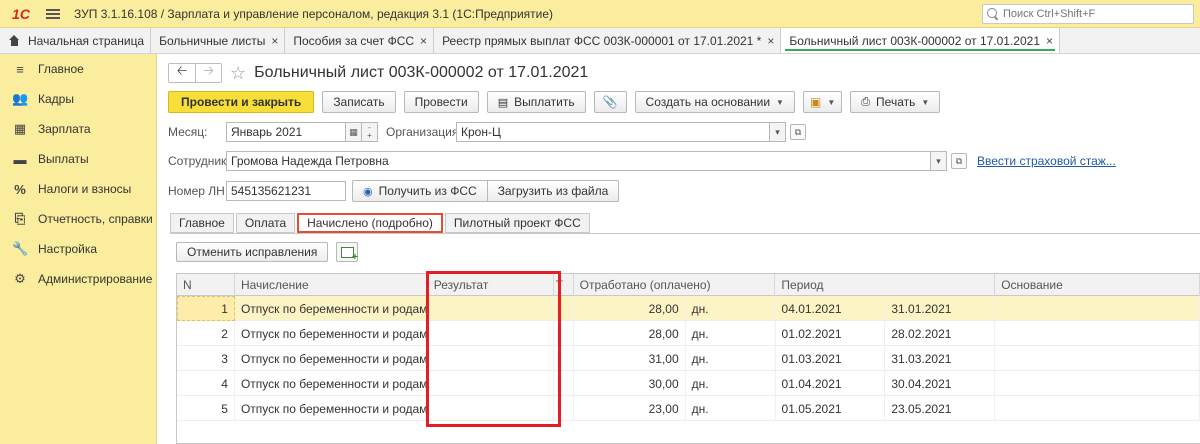 The width and height of the screenshot is (1200, 444). What do you see at coordinates (578, 161) in the screenshot?
I see `employee-field: Громова Надежда Петровна` at bounding box center [578, 161].